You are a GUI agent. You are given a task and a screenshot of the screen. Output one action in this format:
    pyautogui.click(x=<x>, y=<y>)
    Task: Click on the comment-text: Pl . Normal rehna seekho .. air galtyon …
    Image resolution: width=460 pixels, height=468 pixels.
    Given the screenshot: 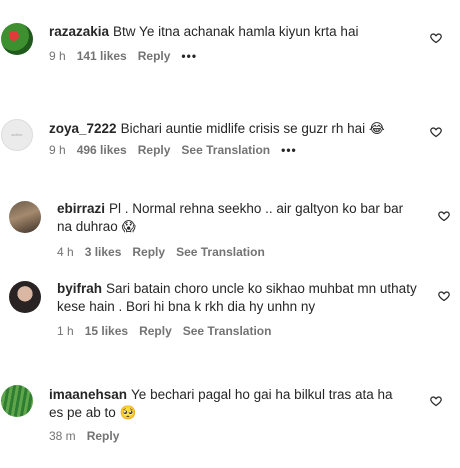 What is the action you would take?
    pyautogui.click(x=230, y=217)
    